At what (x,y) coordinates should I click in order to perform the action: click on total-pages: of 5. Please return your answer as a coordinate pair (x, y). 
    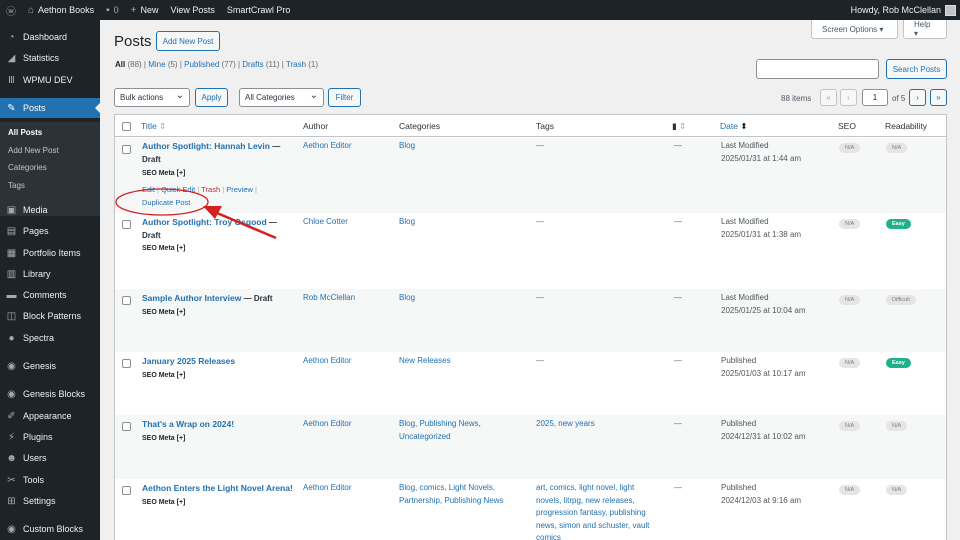
    Looking at the image, I should click on (899, 98).